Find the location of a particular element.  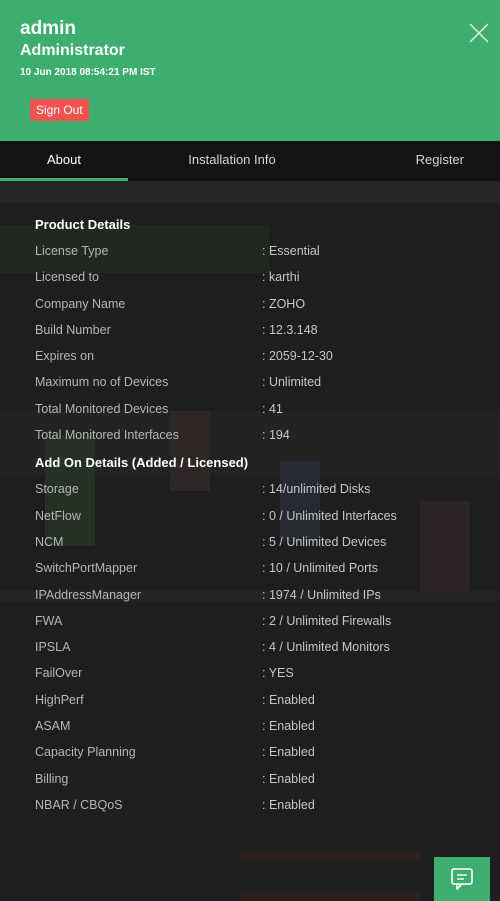

addon-details-title: Add On Details (Added / Licensed) is located at coordinates (142, 463).